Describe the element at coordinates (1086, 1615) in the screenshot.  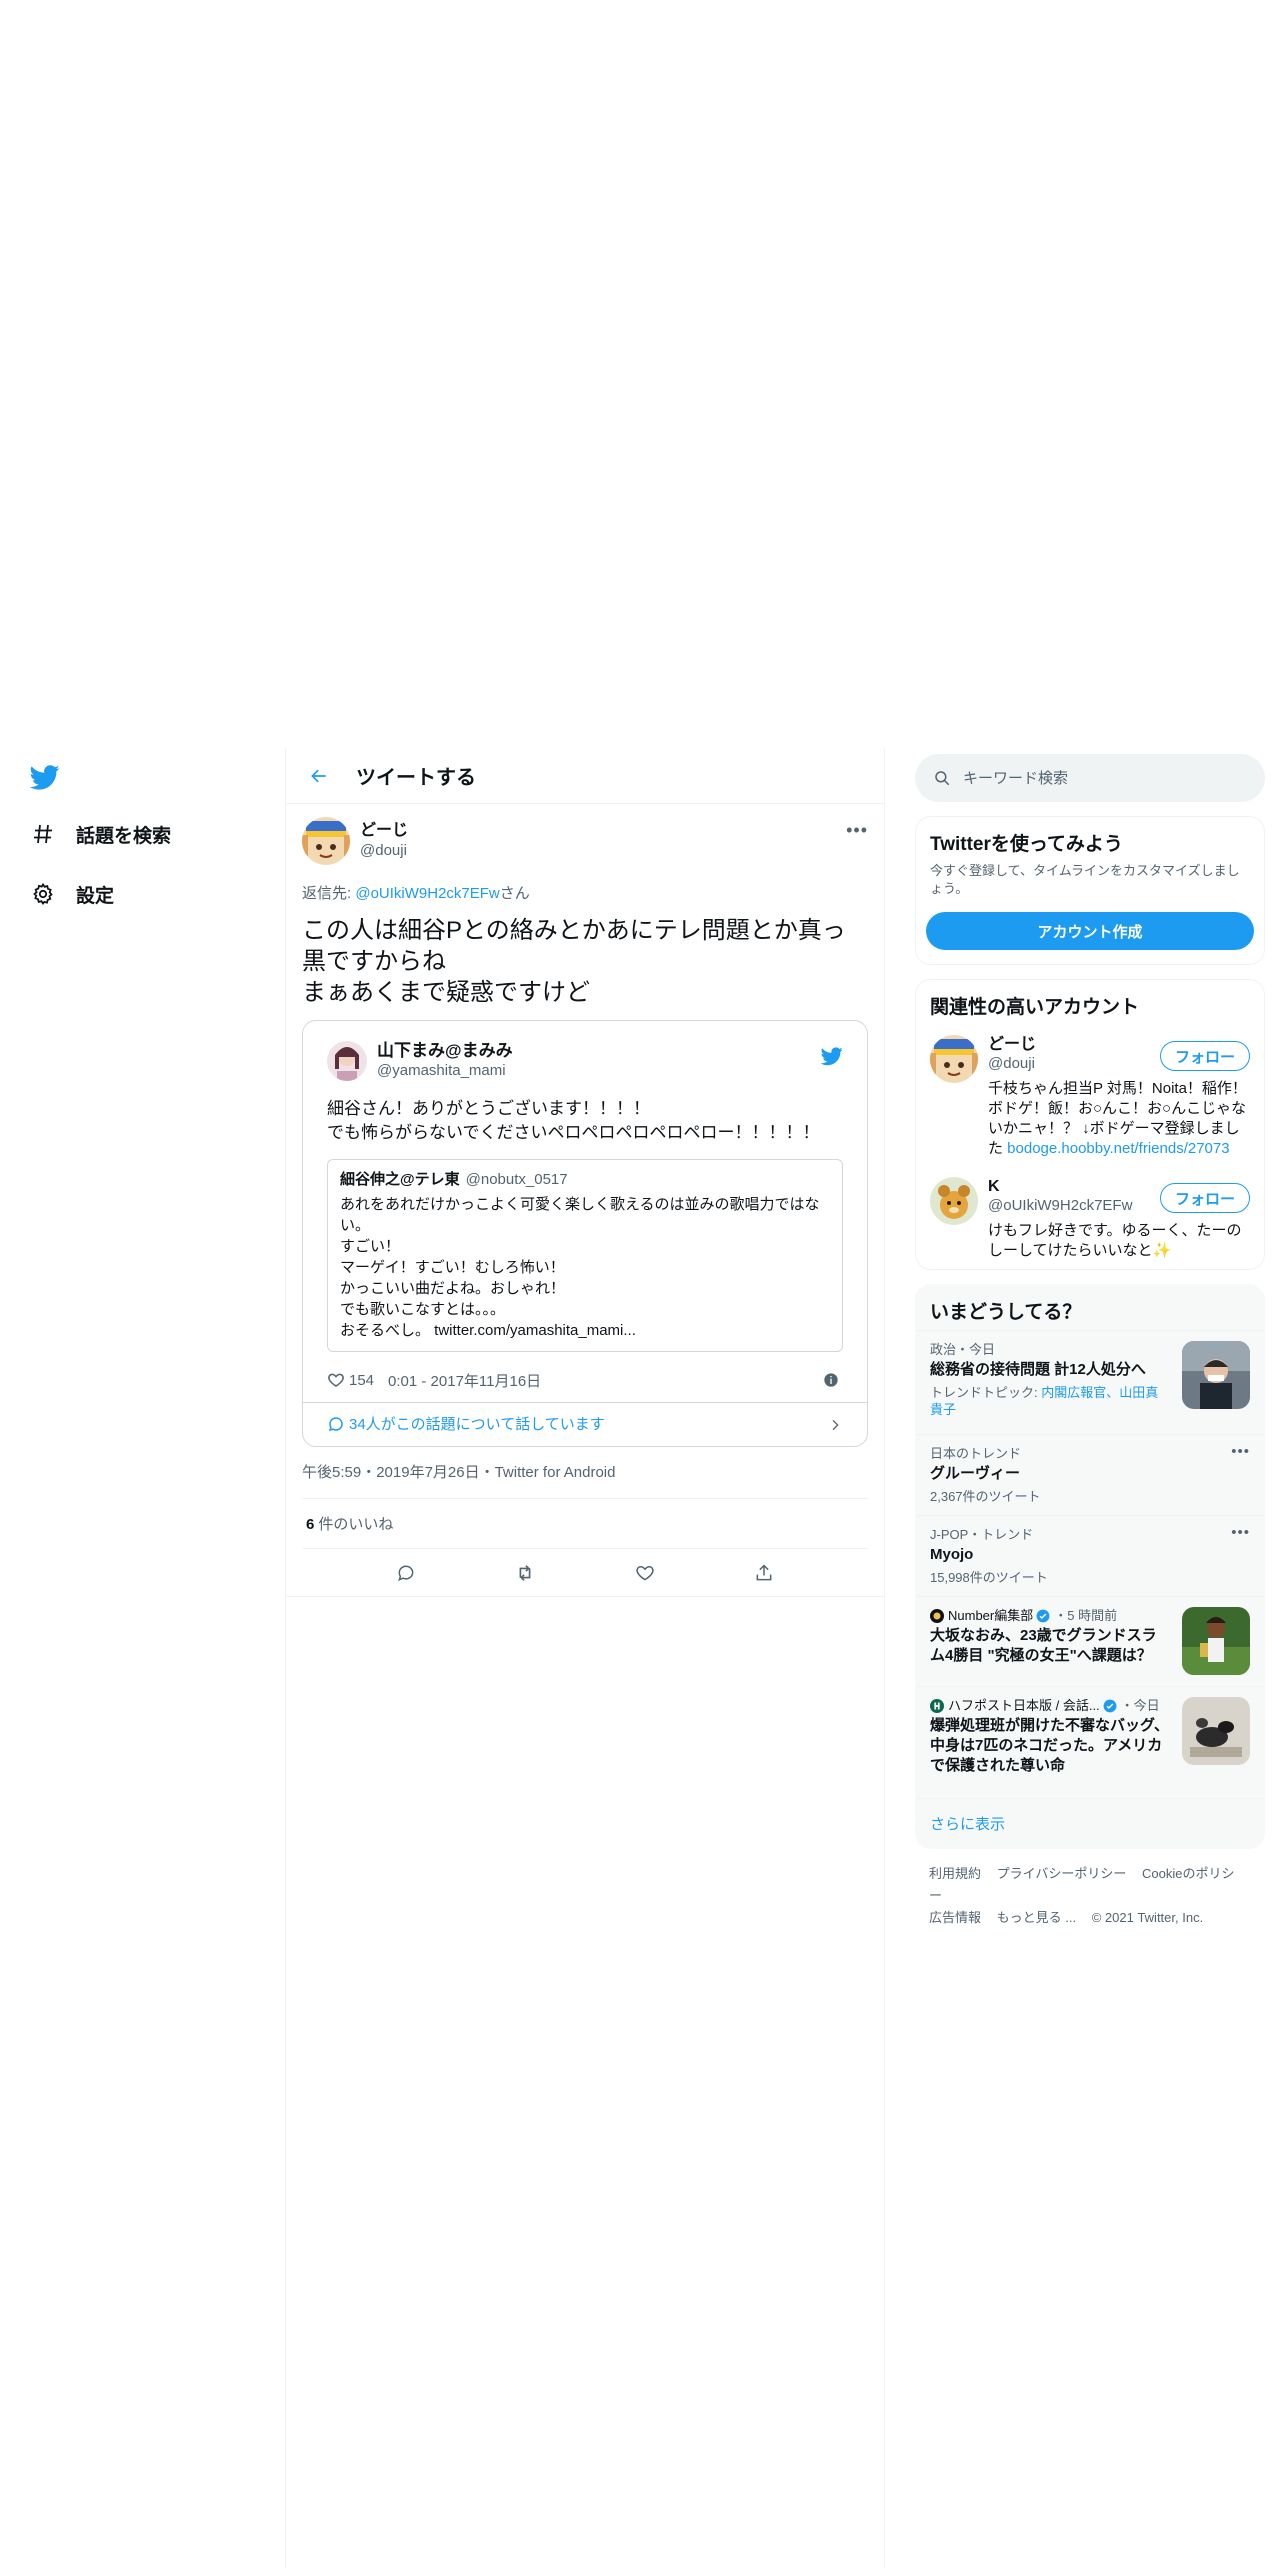
I see `trend-source-time: ・5 時間前` at that location.